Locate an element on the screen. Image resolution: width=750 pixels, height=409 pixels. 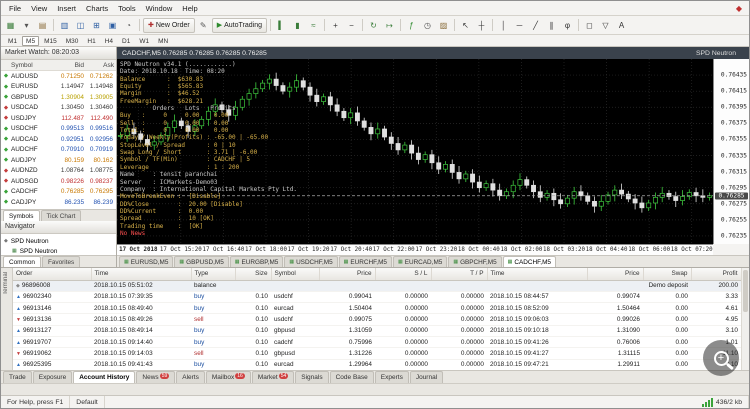
column-tp: T / P is located at coordinates (459, 274).